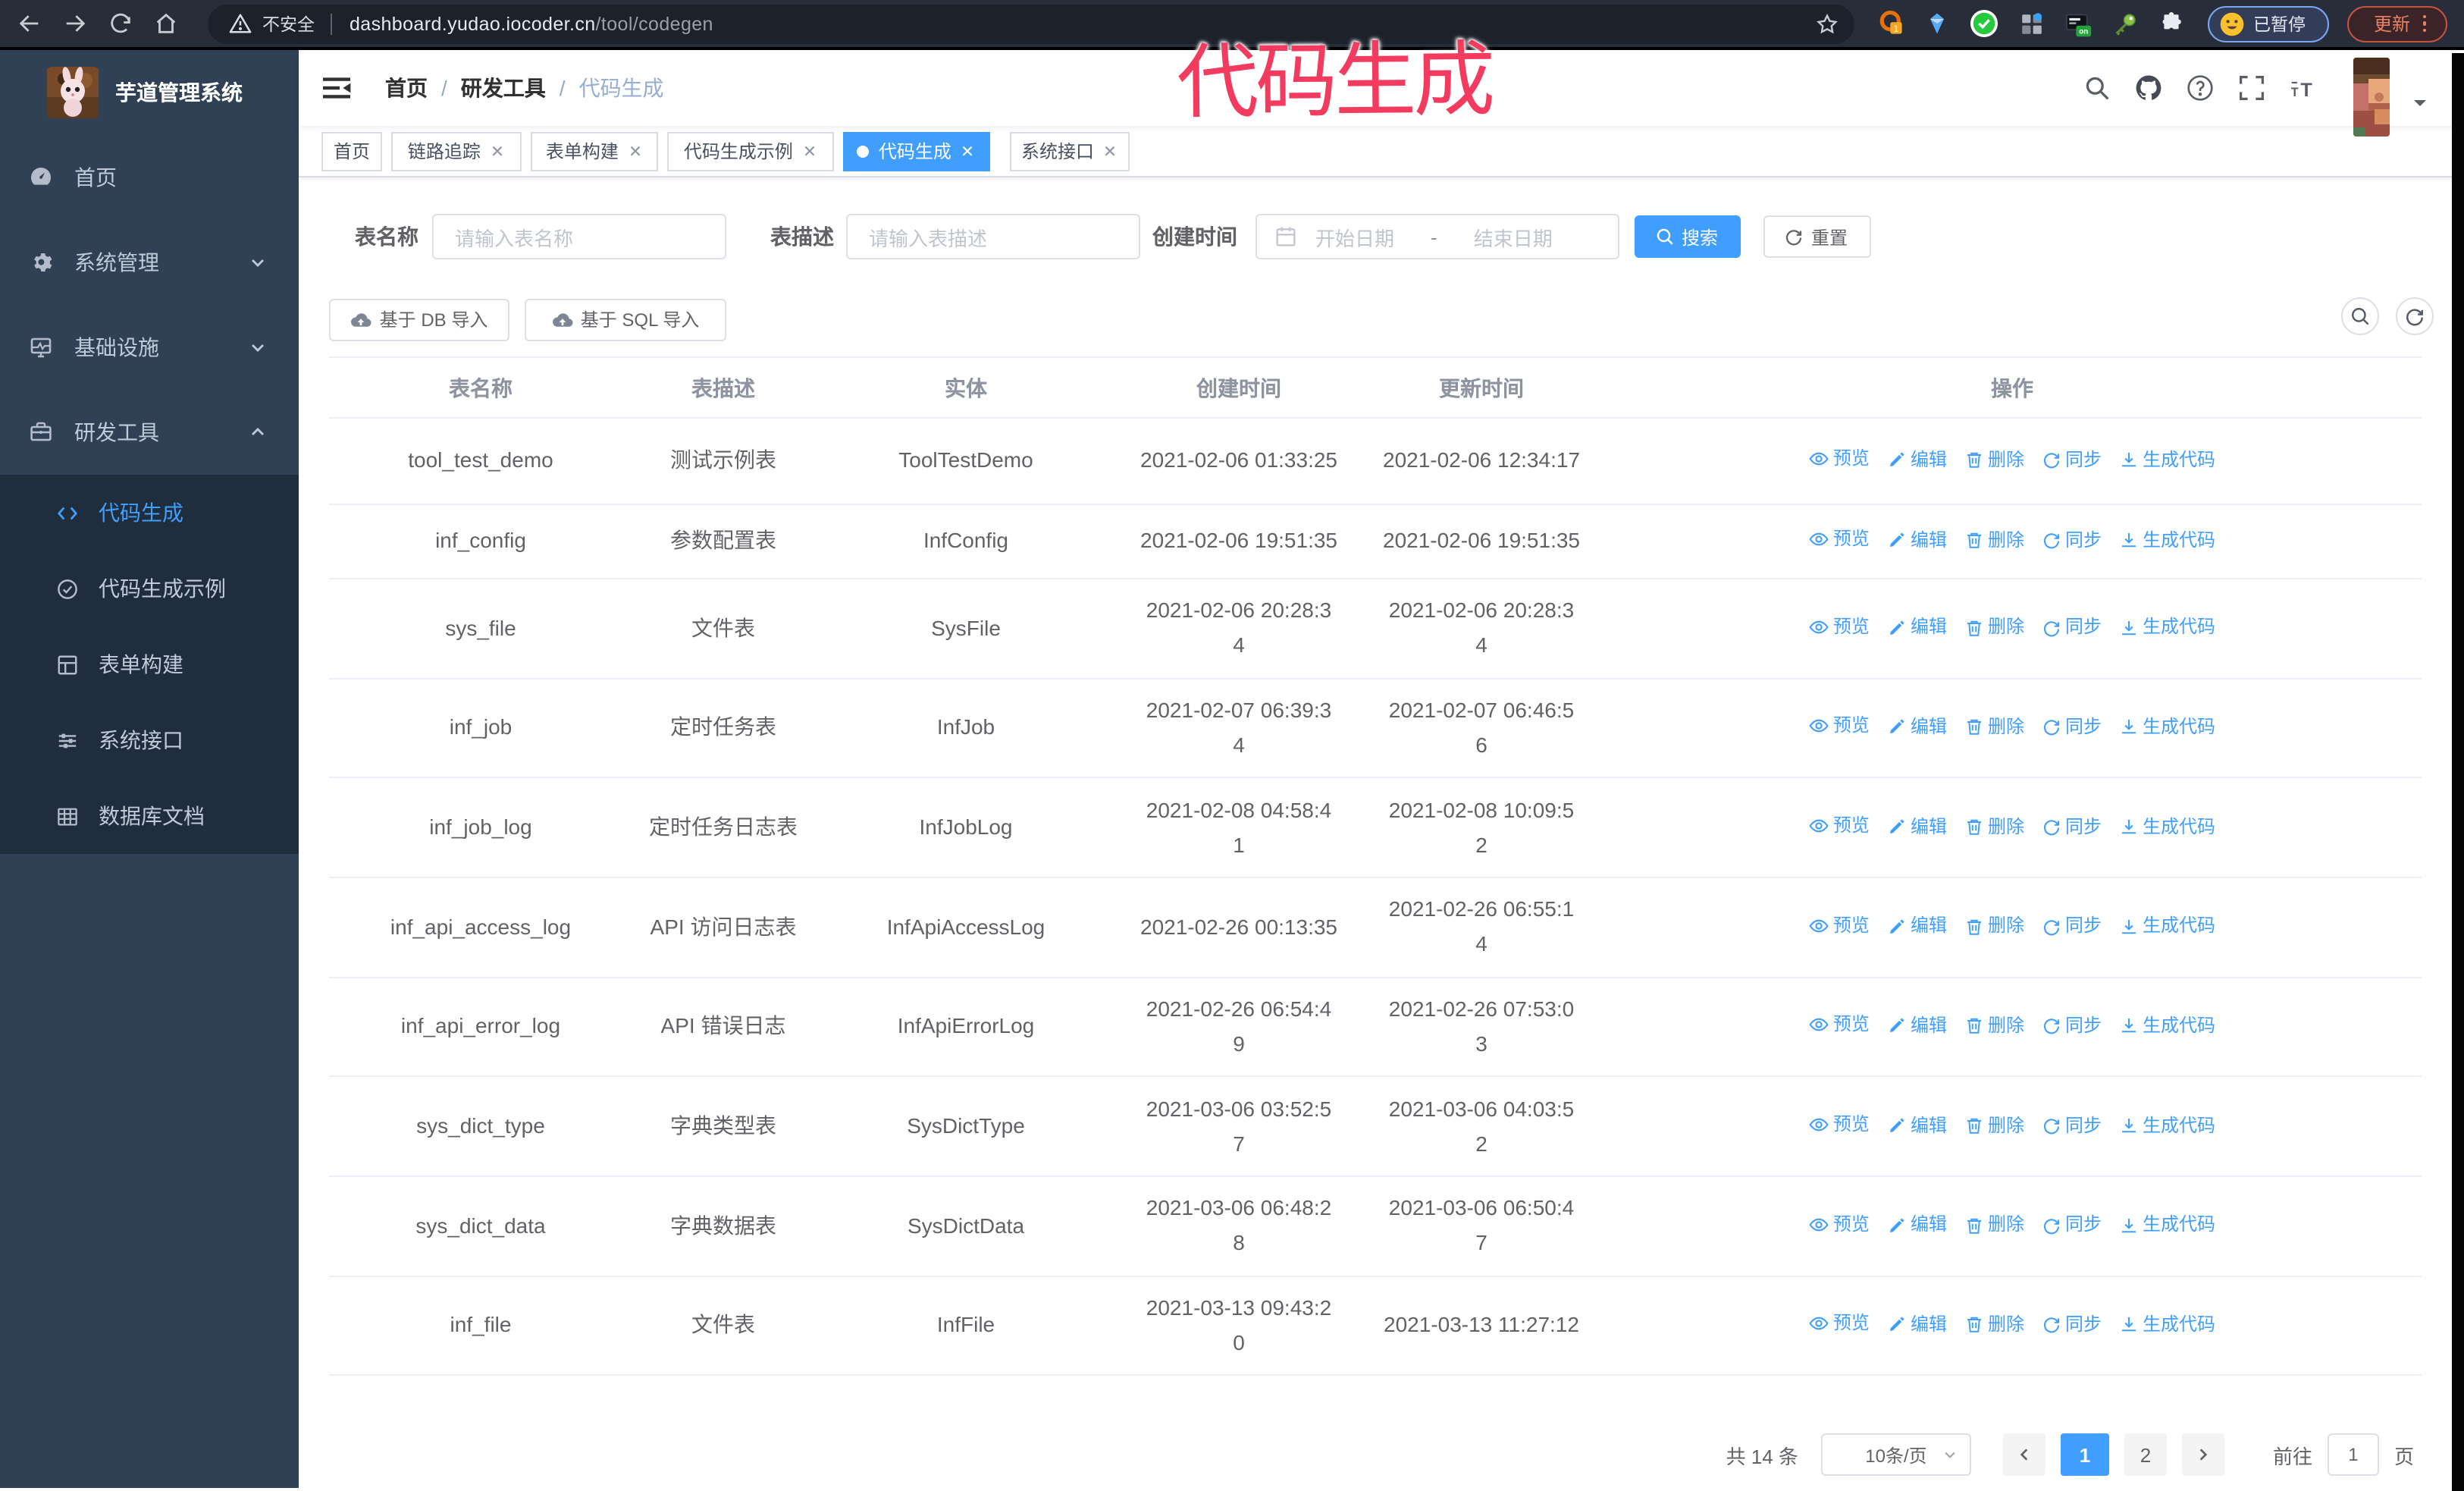  What do you see at coordinates (1896, 29) in the screenshot?
I see `svg-text: 1` at bounding box center [1896, 29].